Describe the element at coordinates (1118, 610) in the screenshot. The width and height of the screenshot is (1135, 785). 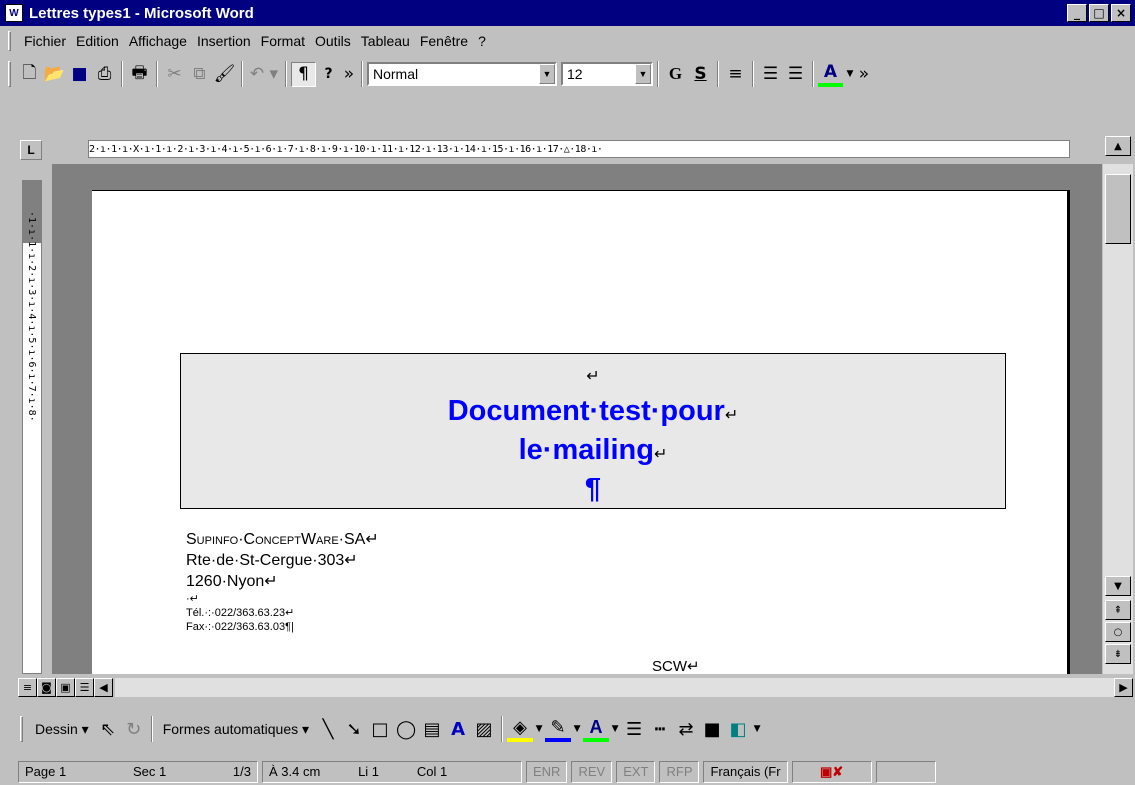
I see `previous-page-icon: ⇞` at that location.